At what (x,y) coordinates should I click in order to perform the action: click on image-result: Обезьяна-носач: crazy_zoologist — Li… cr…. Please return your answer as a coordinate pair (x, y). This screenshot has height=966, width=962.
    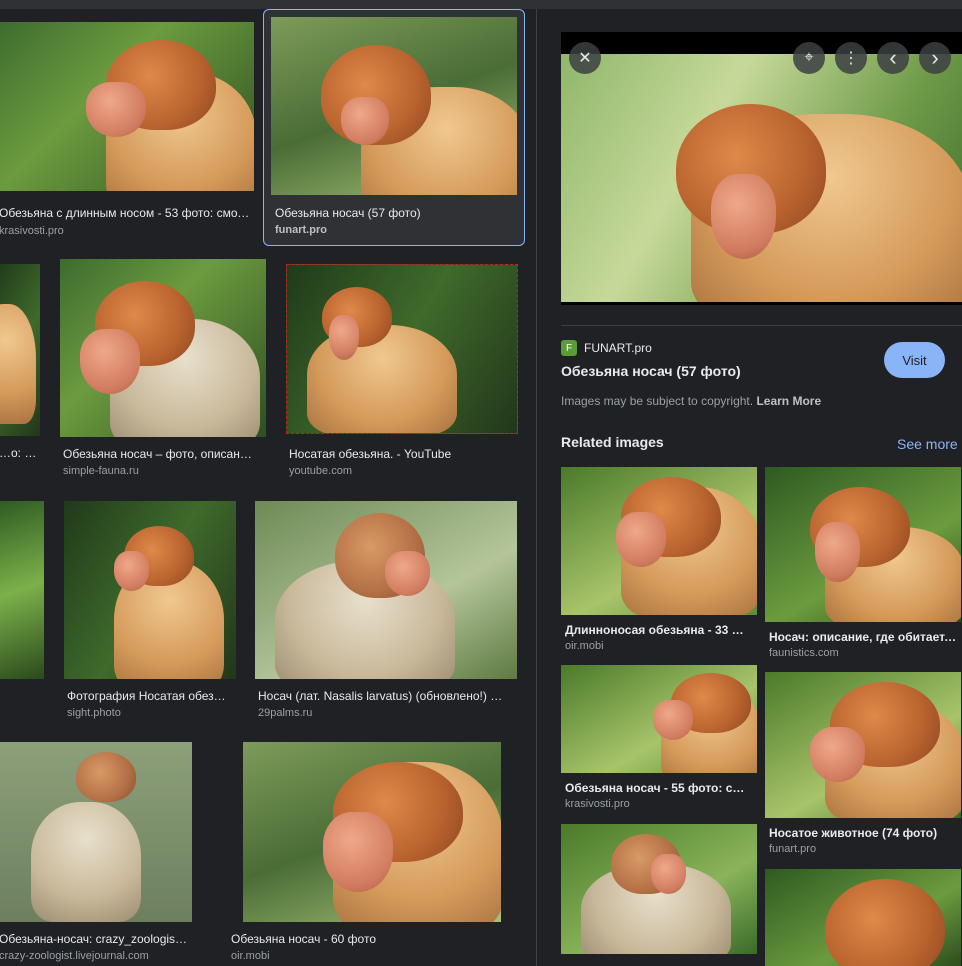
    Looking at the image, I should click on (96, 854).